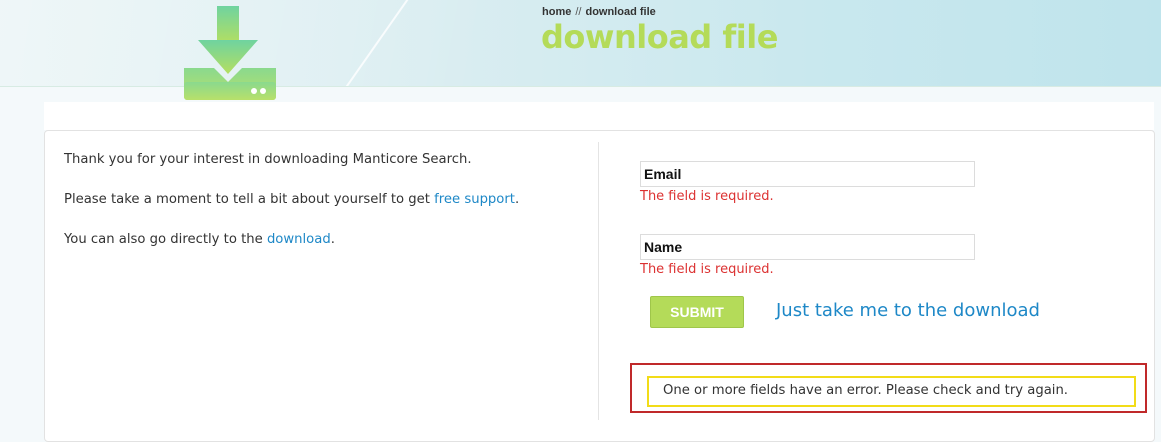  I want to click on breadcrumb: home //download file, so click(599, 12).